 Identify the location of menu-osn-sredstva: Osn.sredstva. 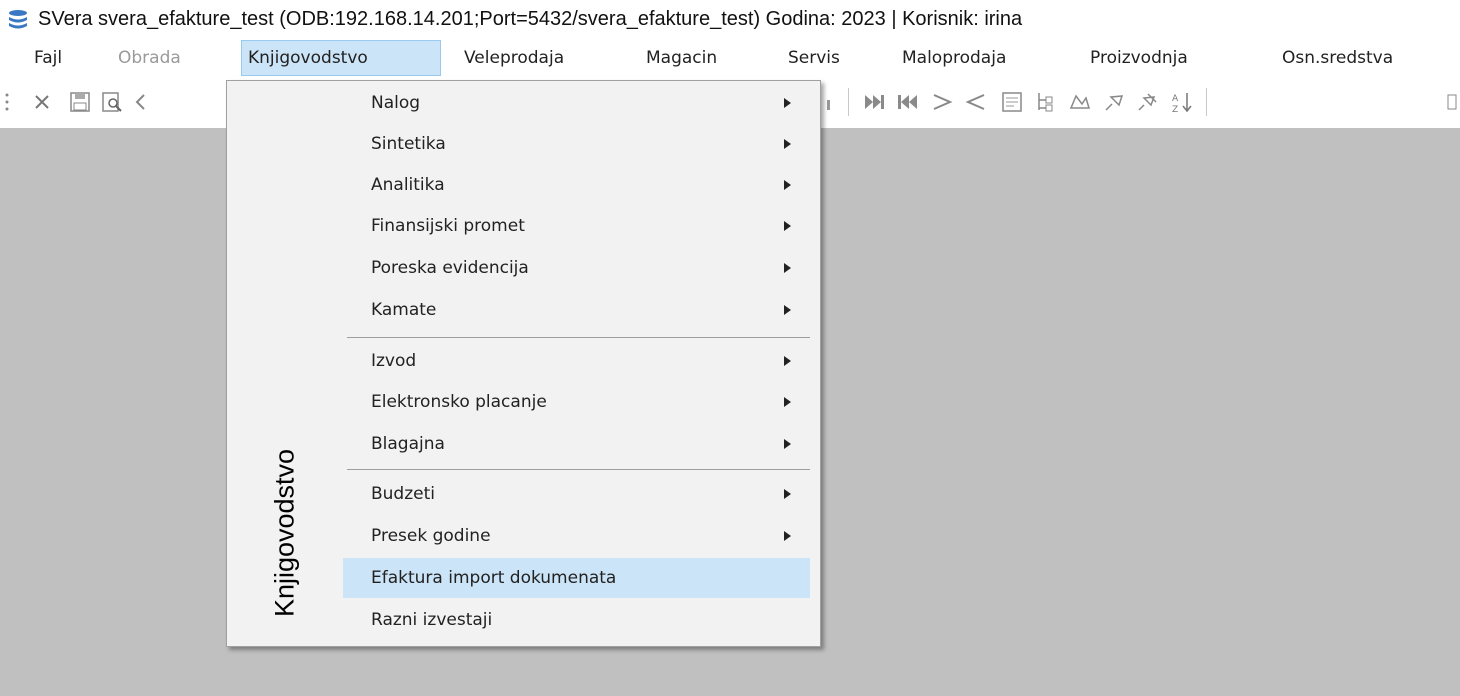
(1337, 58).